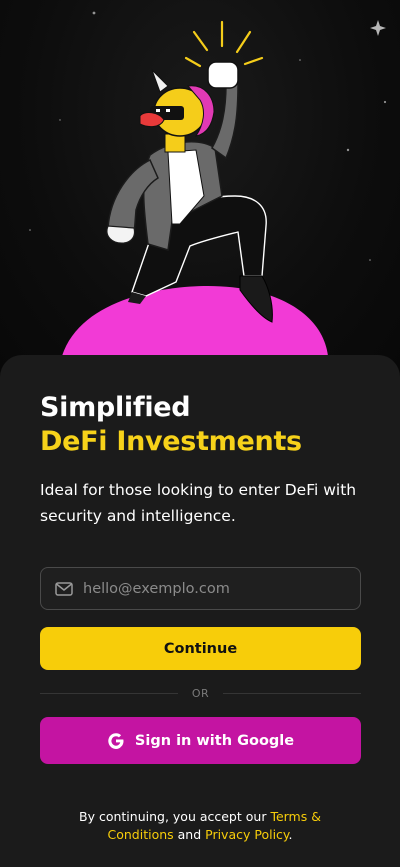 This screenshot has height=867, width=400. What do you see at coordinates (189, 834) in the screenshot?
I see `legal-and: and` at bounding box center [189, 834].